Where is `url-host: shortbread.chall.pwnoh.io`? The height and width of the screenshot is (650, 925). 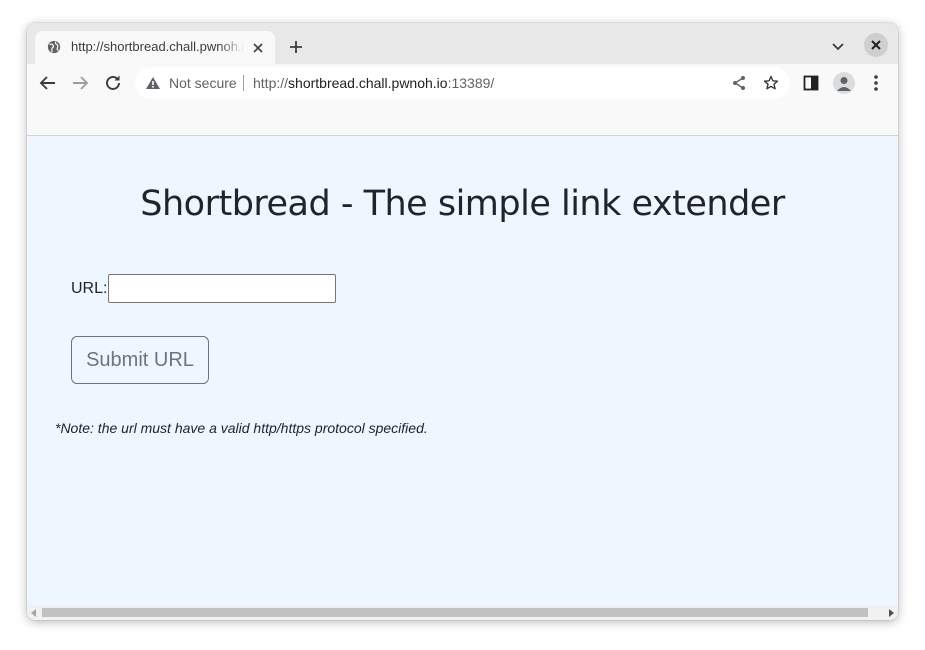 url-host: shortbread.chall.pwnoh.io is located at coordinates (368, 83).